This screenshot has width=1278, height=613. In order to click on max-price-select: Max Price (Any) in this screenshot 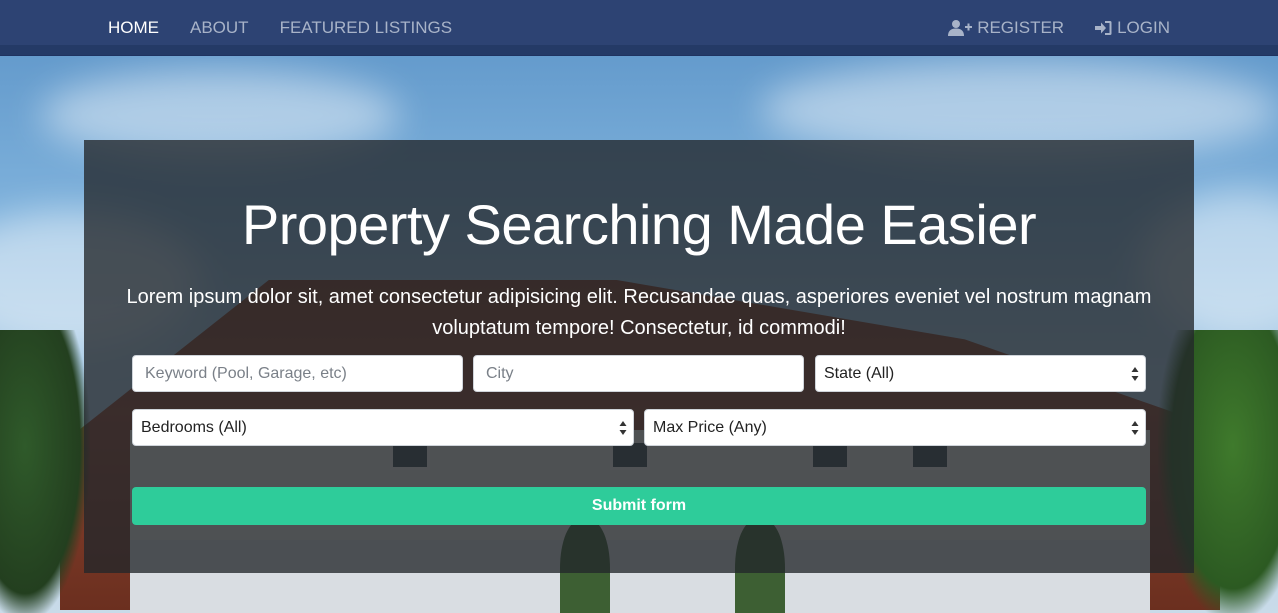, I will do `click(895, 427)`.